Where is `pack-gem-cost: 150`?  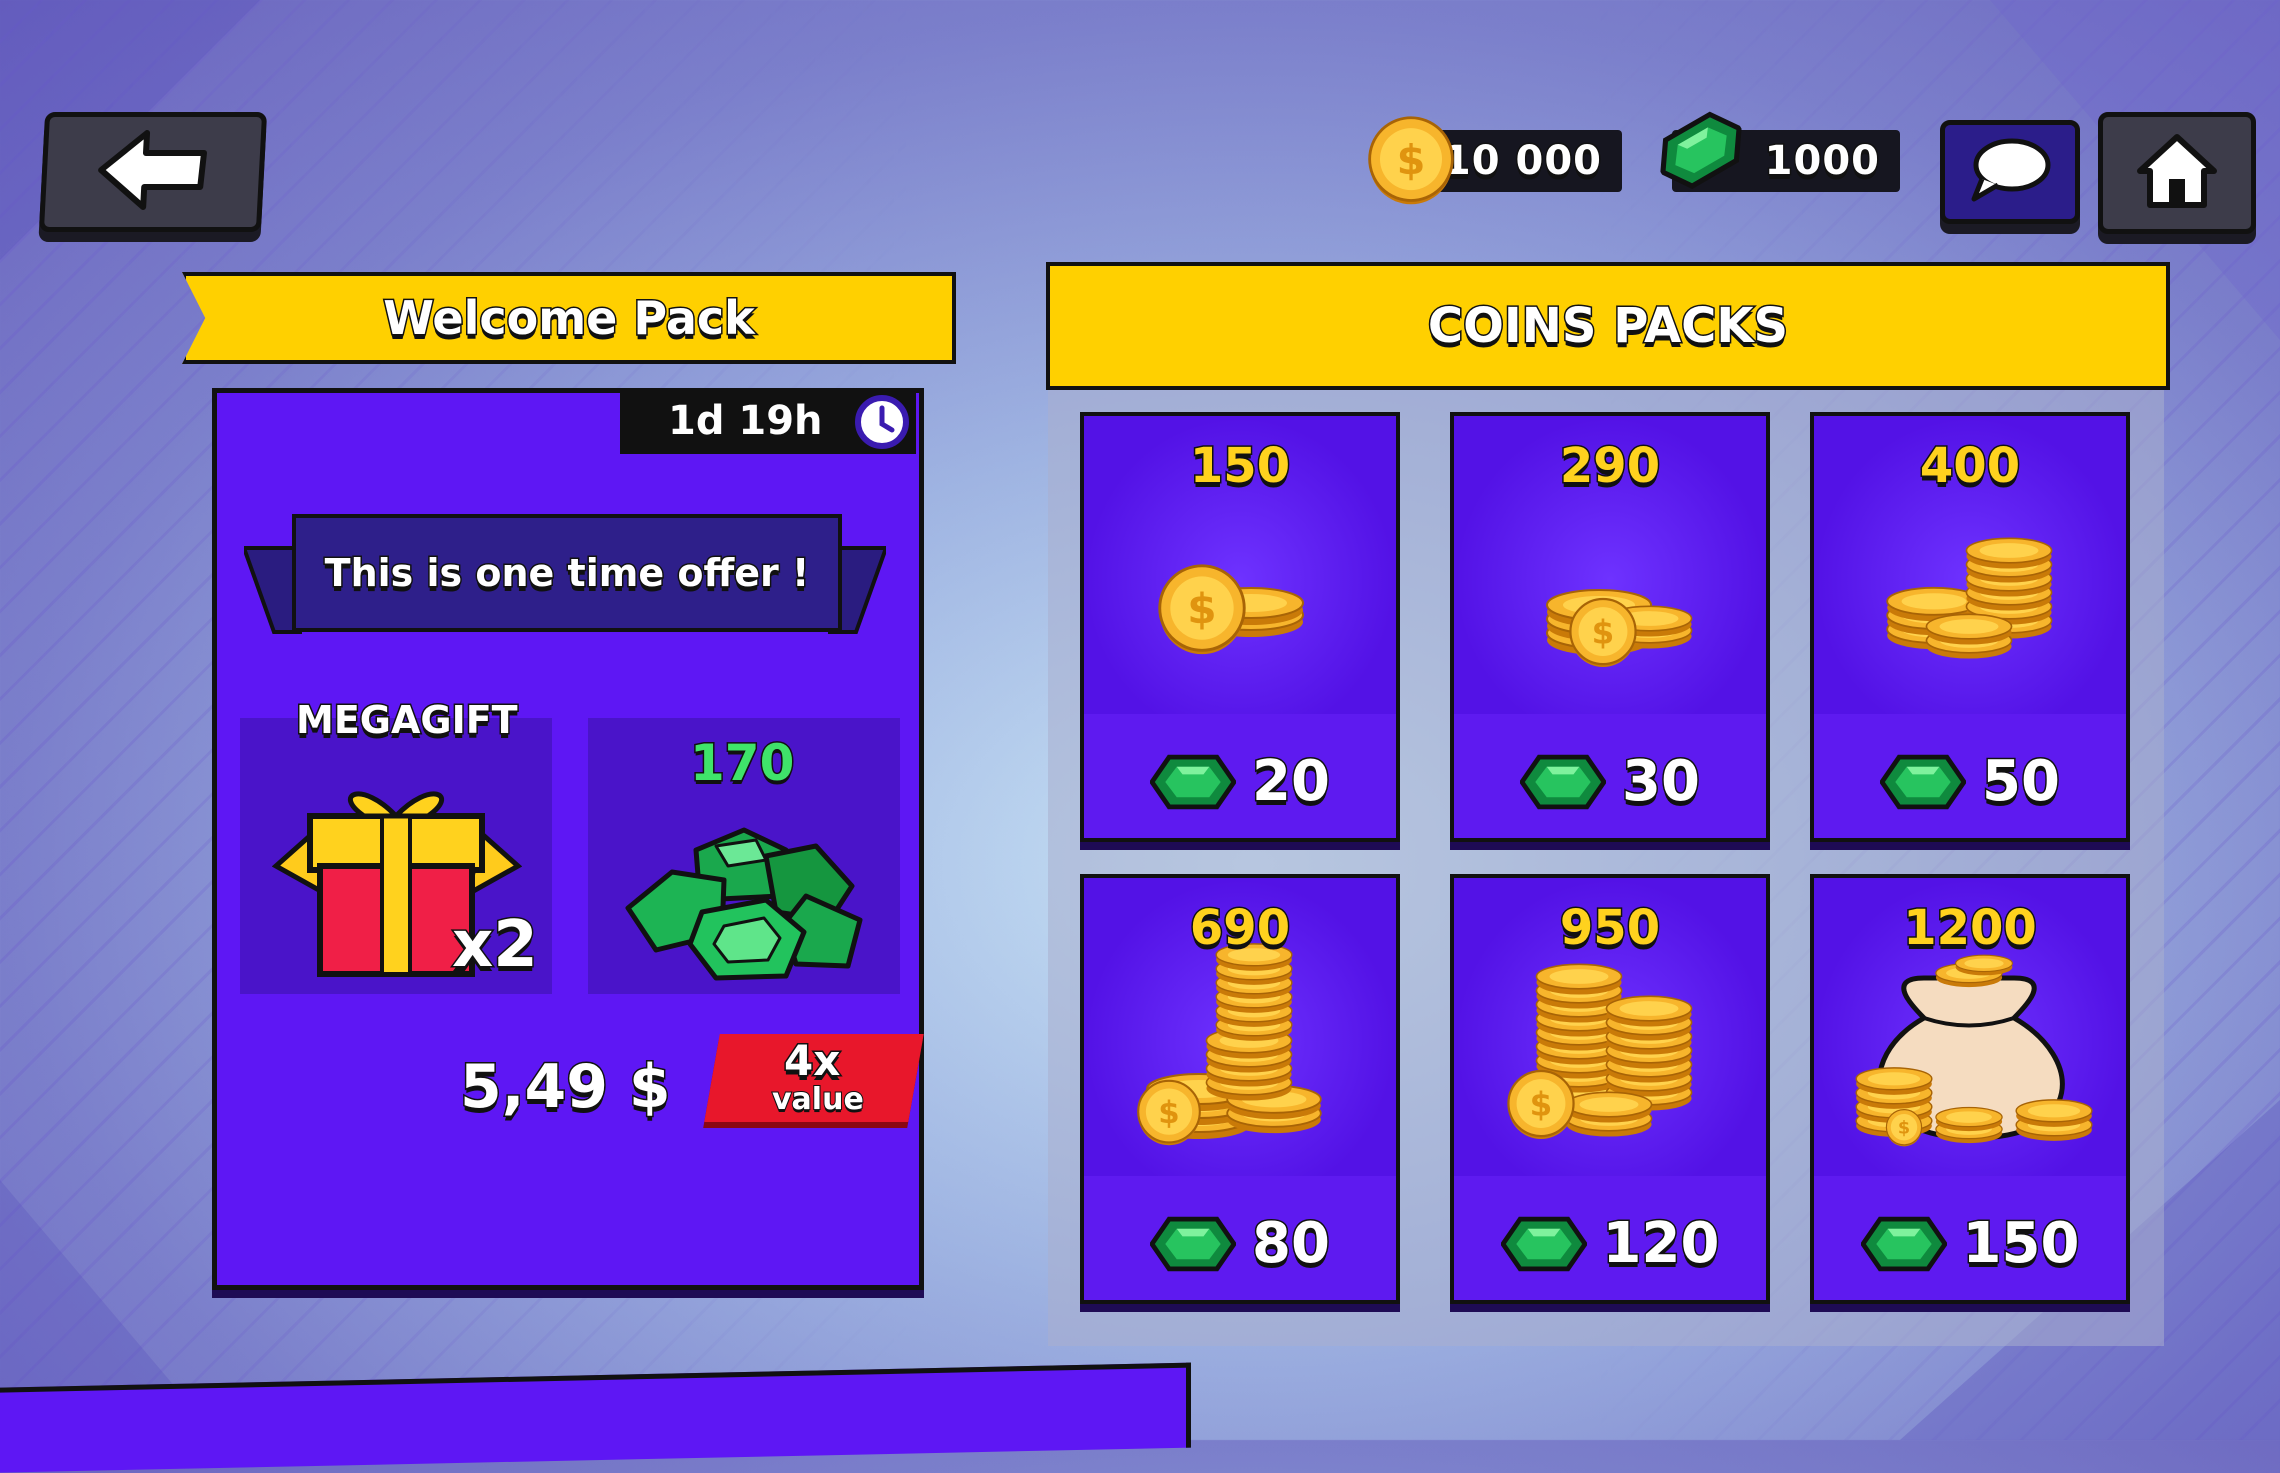
pack-gem-cost: 150 is located at coordinates (2021, 1244).